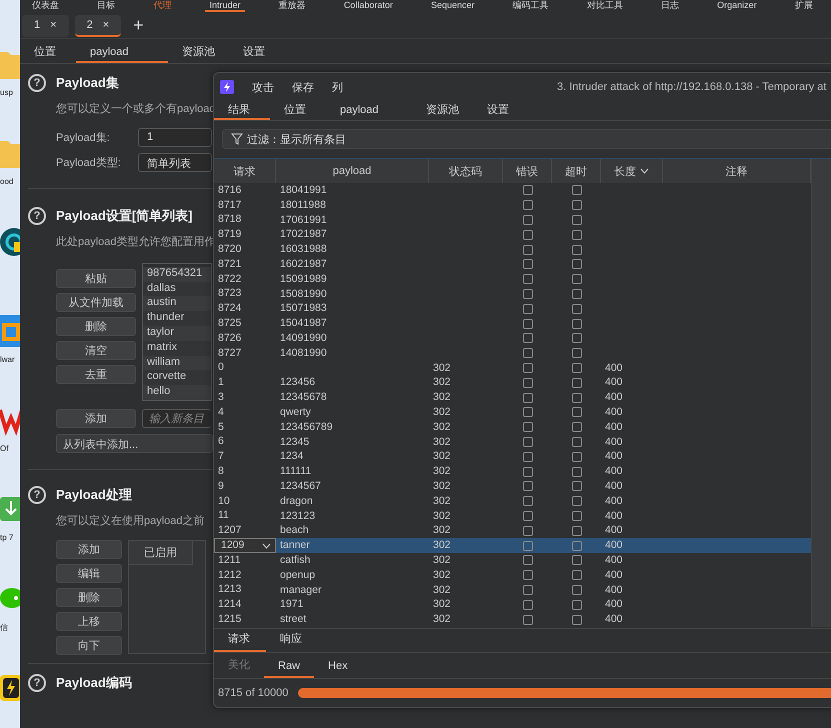 This screenshot has height=728, width=831. I want to click on rule-action-button: 删除, so click(89, 597).